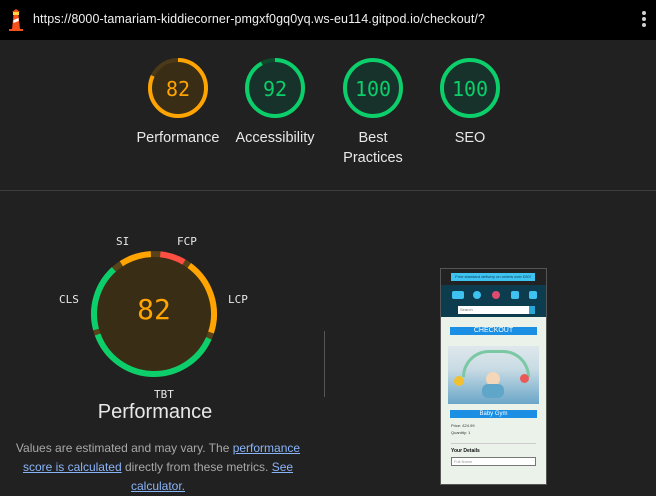  Describe the element at coordinates (470, 102) in the screenshot. I see `gauge-seo: 100 SEO` at that location.